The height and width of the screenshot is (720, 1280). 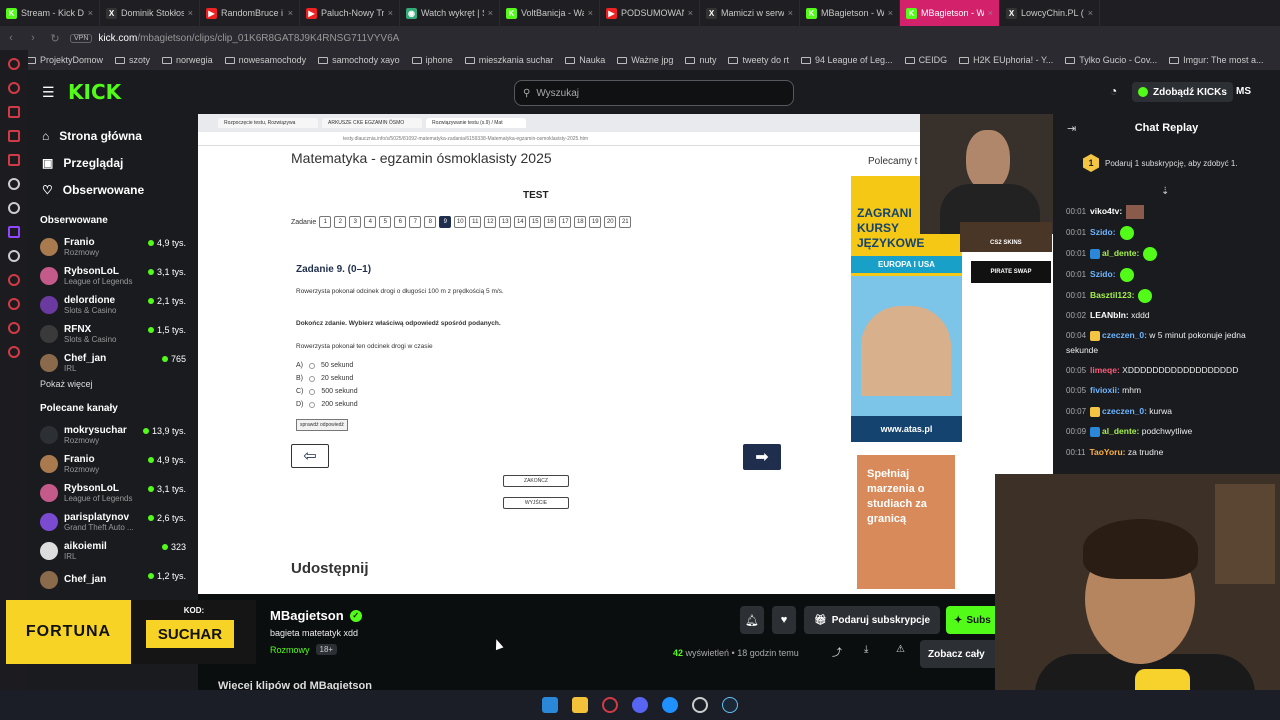 I want to click on chat-username: LEANbln:, so click(x=1109, y=315).